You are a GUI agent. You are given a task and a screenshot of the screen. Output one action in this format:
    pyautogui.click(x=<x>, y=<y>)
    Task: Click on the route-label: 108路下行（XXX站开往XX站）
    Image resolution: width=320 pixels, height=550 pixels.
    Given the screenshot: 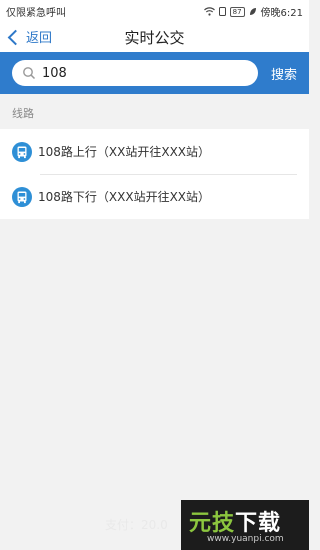 What is the action you would take?
    pyautogui.click(x=124, y=197)
    